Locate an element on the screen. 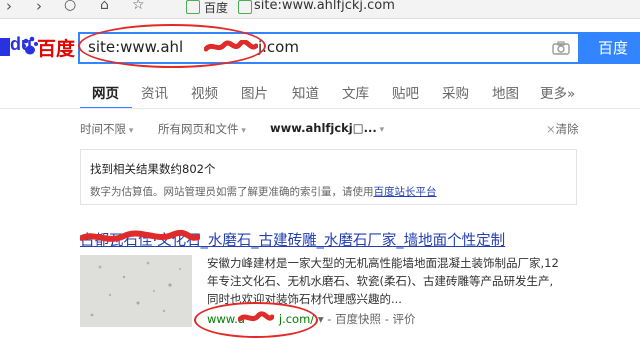 The width and height of the screenshot is (640, 338). filter-site: www.ahlfjckj□... ▾ is located at coordinates (327, 128).